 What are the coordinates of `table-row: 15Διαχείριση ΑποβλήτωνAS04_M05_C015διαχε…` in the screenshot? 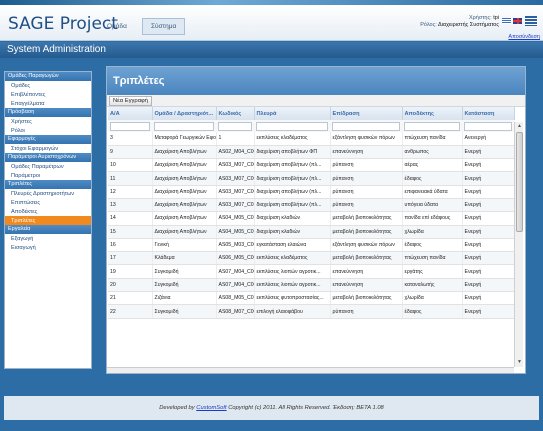 It's located at (311, 232).